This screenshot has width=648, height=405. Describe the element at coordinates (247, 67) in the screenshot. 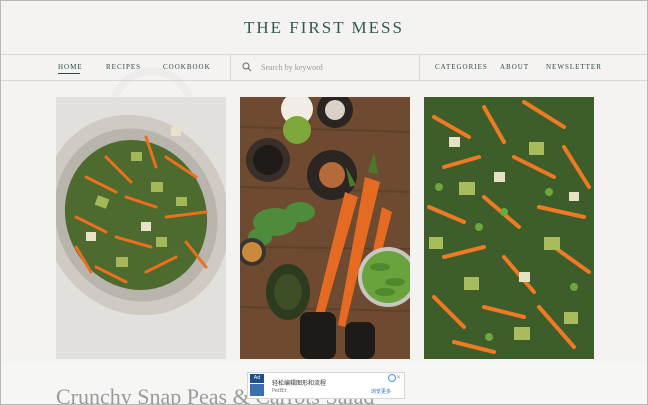

I see `search-icon` at that location.